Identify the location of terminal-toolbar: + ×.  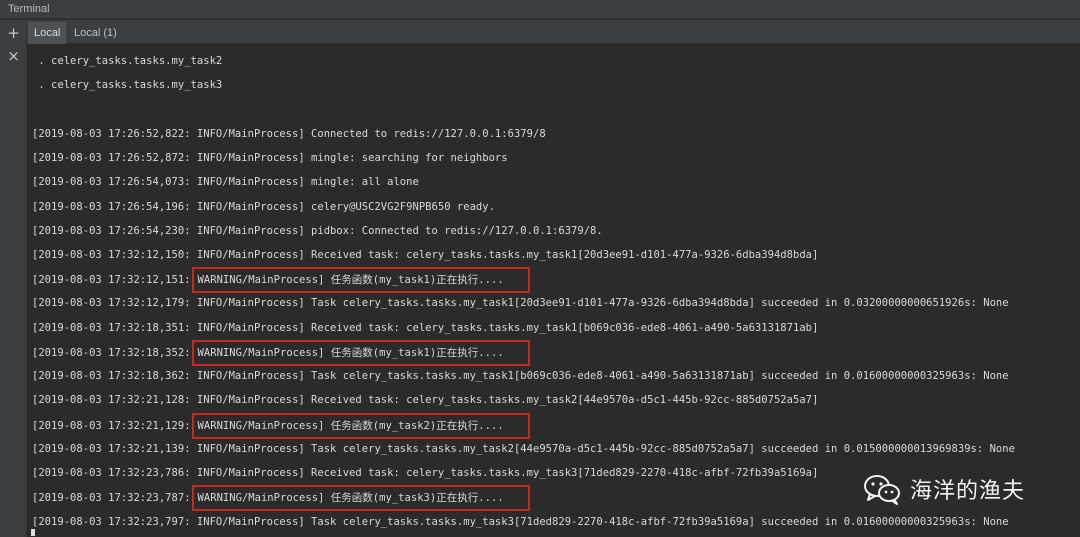
(13, 278).